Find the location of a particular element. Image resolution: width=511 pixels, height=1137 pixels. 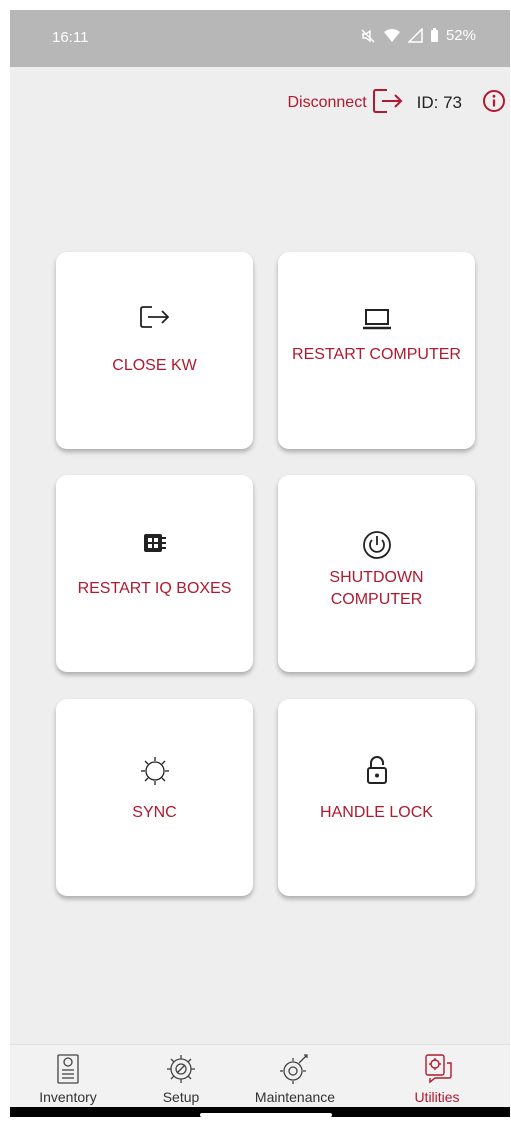

nav-label-inventory: Inventory is located at coordinates (68, 1097).